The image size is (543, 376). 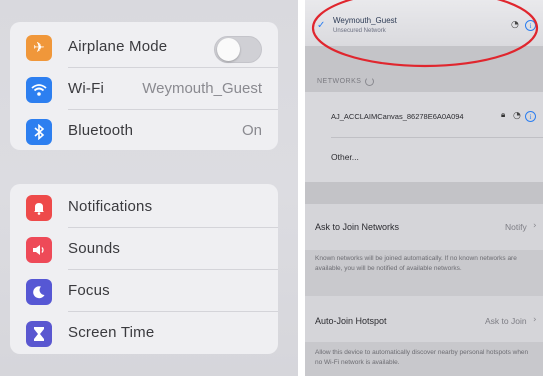 I want to click on moon-icon, so click(x=39, y=292).